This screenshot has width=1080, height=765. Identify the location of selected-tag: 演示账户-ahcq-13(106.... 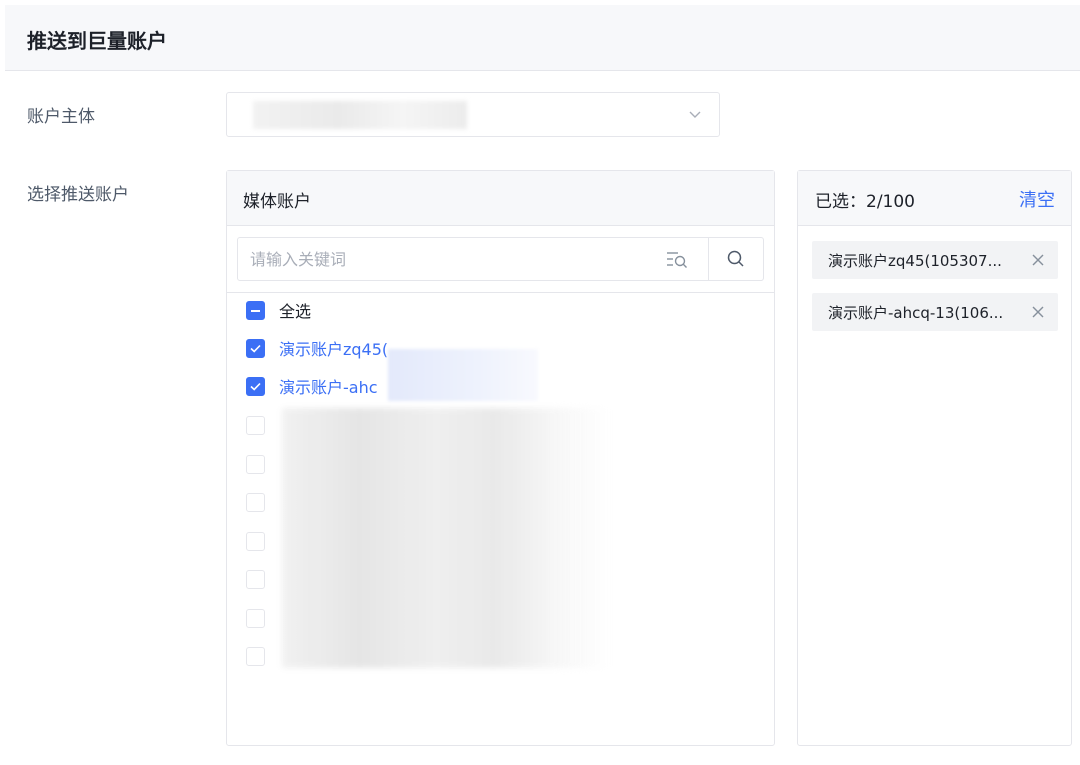
(935, 312).